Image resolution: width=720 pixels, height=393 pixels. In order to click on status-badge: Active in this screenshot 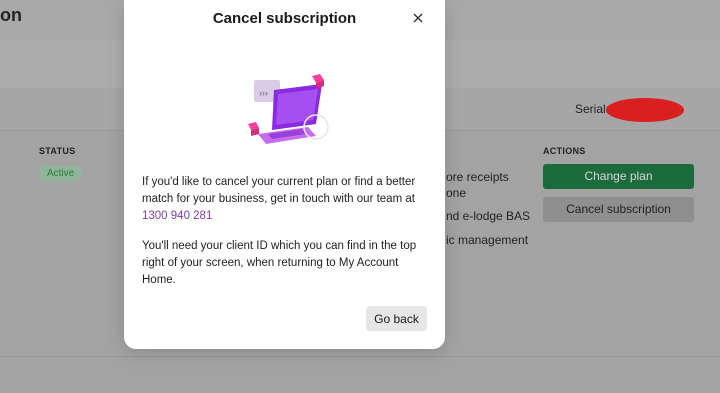, I will do `click(61, 173)`.